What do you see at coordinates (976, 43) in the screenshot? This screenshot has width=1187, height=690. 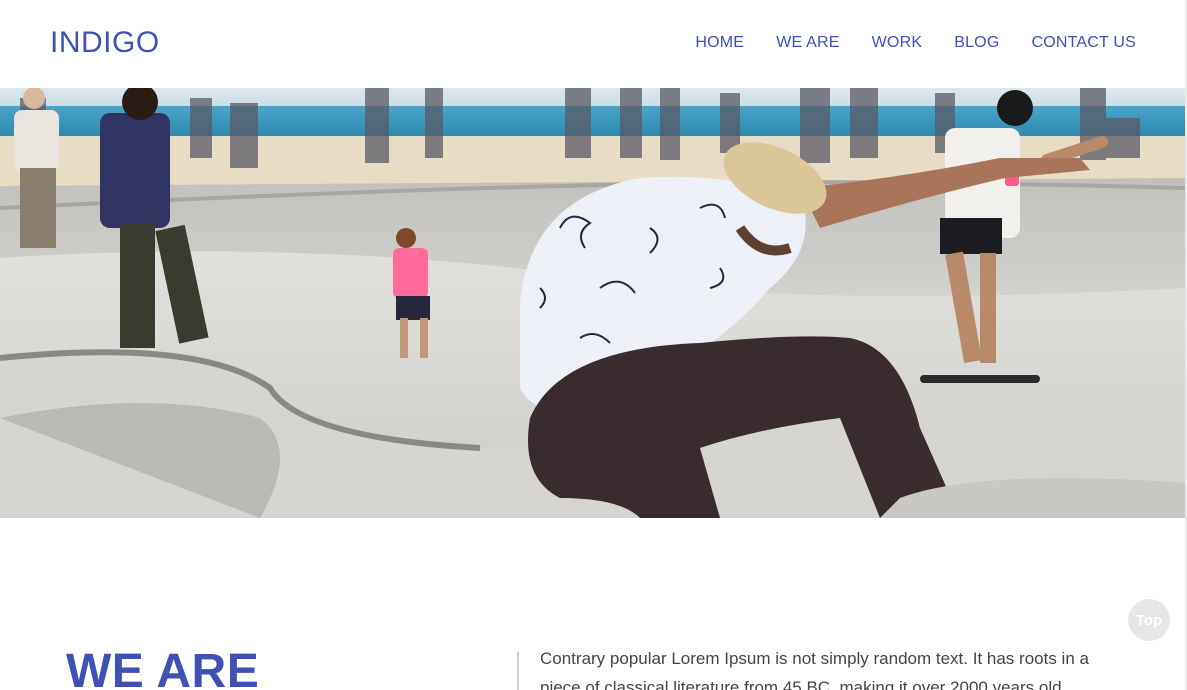 I see `nav-blog: BLOG` at bounding box center [976, 43].